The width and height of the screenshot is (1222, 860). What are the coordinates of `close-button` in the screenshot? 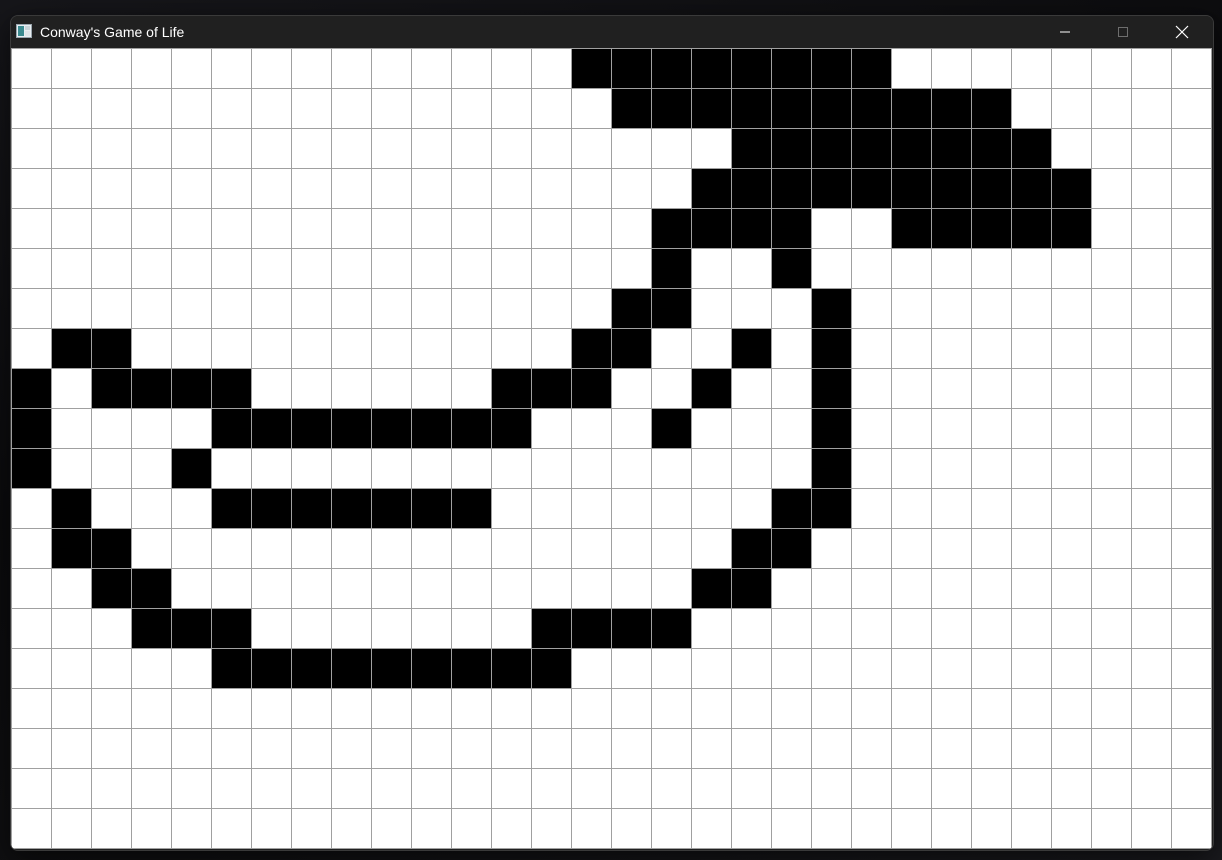 It's located at (1182, 32).